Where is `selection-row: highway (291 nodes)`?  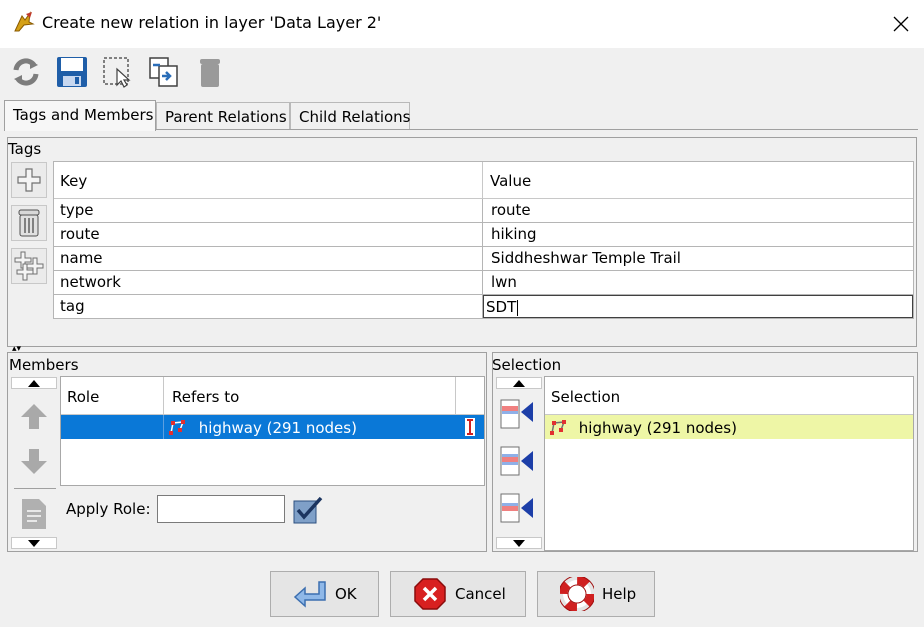
selection-row: highway (291 nodes) is located at coordinates (729, 427).